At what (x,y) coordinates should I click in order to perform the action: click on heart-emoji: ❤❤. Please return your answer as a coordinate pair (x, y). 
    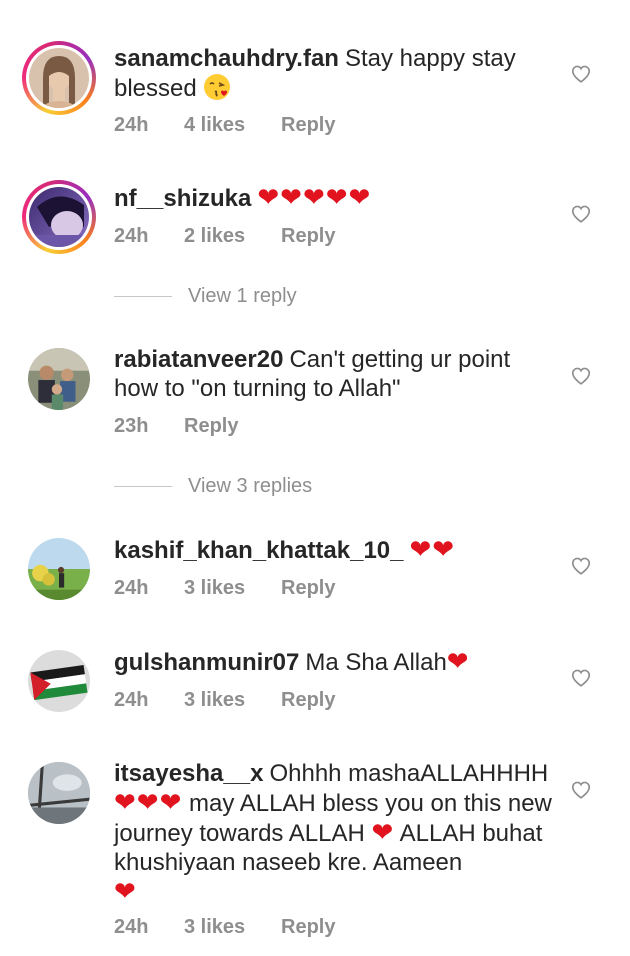
    Looking at the image, I should click on (432, 549).